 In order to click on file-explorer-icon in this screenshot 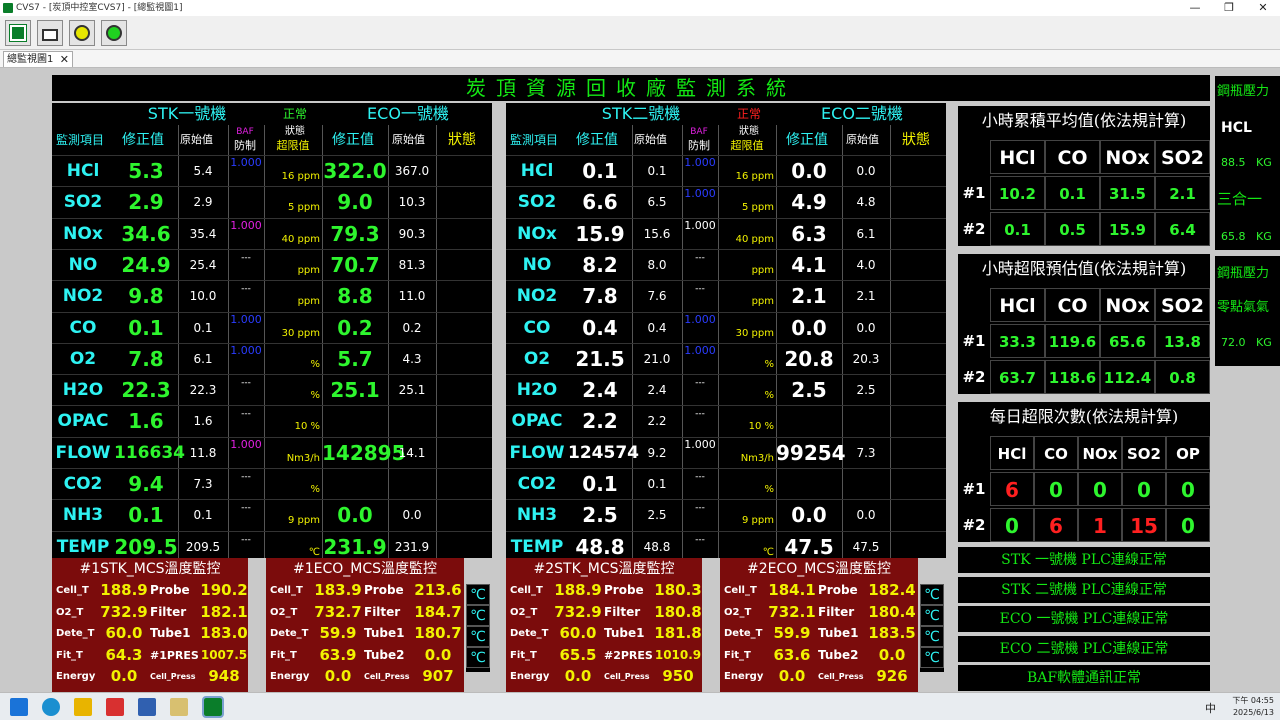, I will do `click(83, 707)`.